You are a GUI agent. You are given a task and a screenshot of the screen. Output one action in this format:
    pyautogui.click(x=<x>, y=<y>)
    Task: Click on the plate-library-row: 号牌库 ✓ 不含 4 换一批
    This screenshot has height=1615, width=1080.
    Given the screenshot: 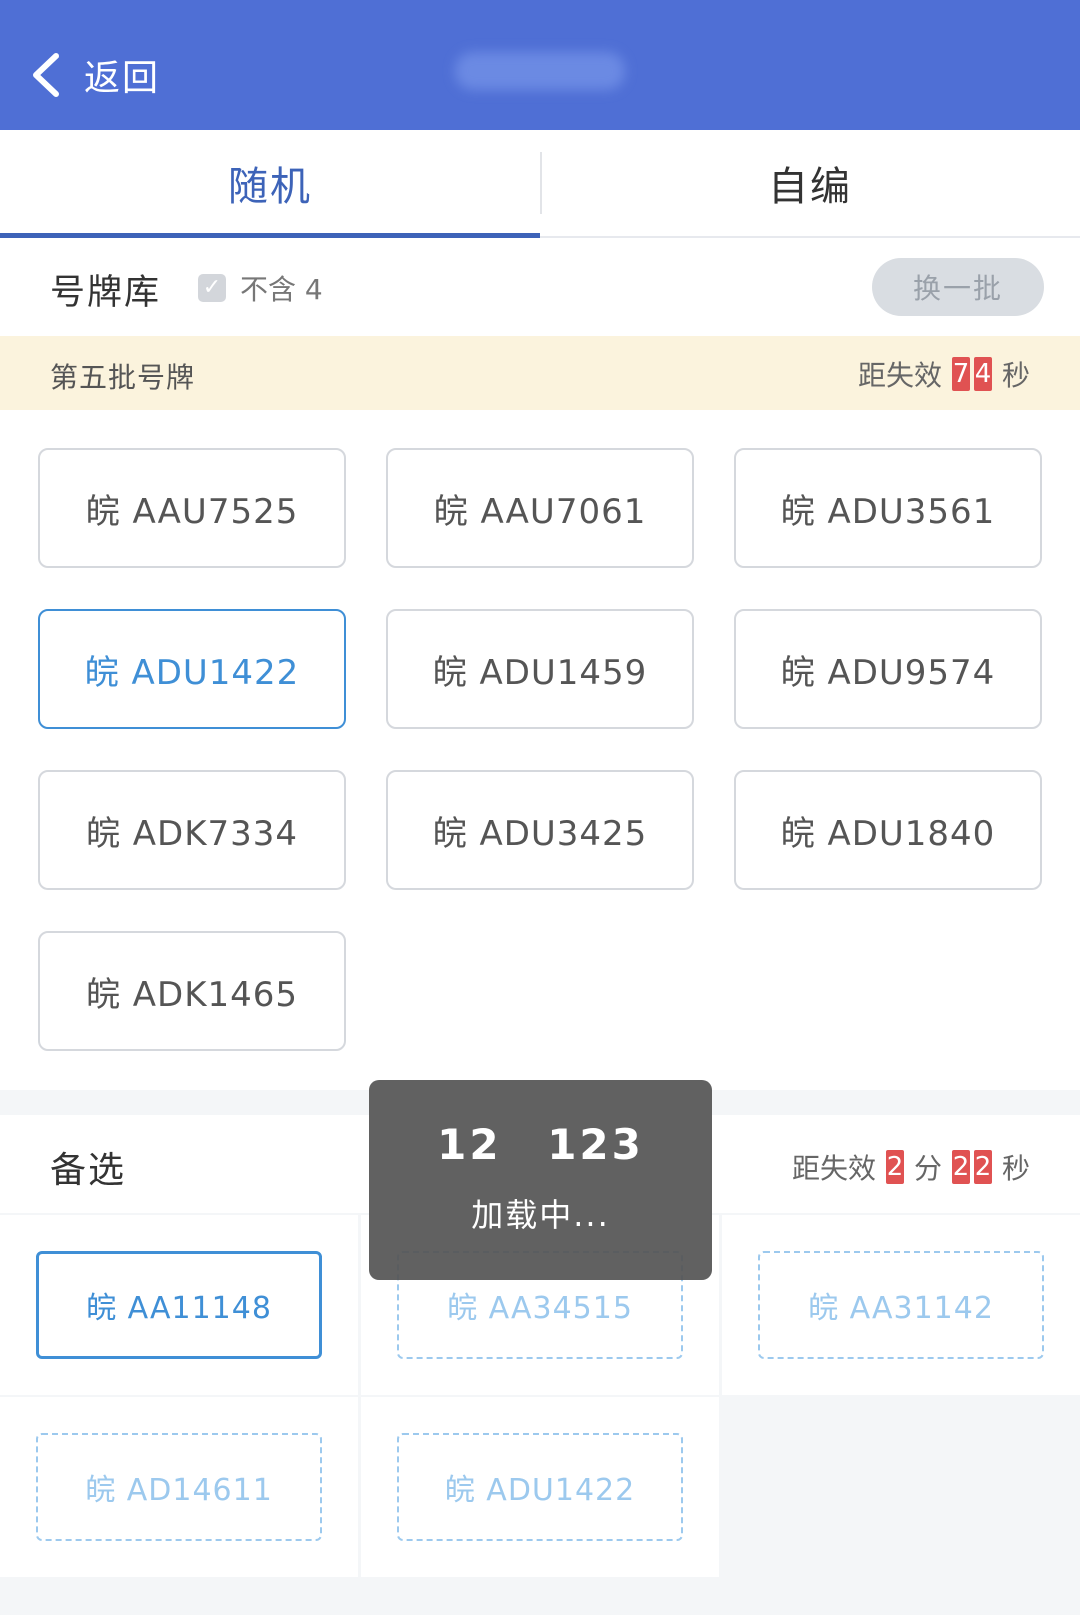 What is the action you would take?
    pyautogui.click(x=540, y=287)
    